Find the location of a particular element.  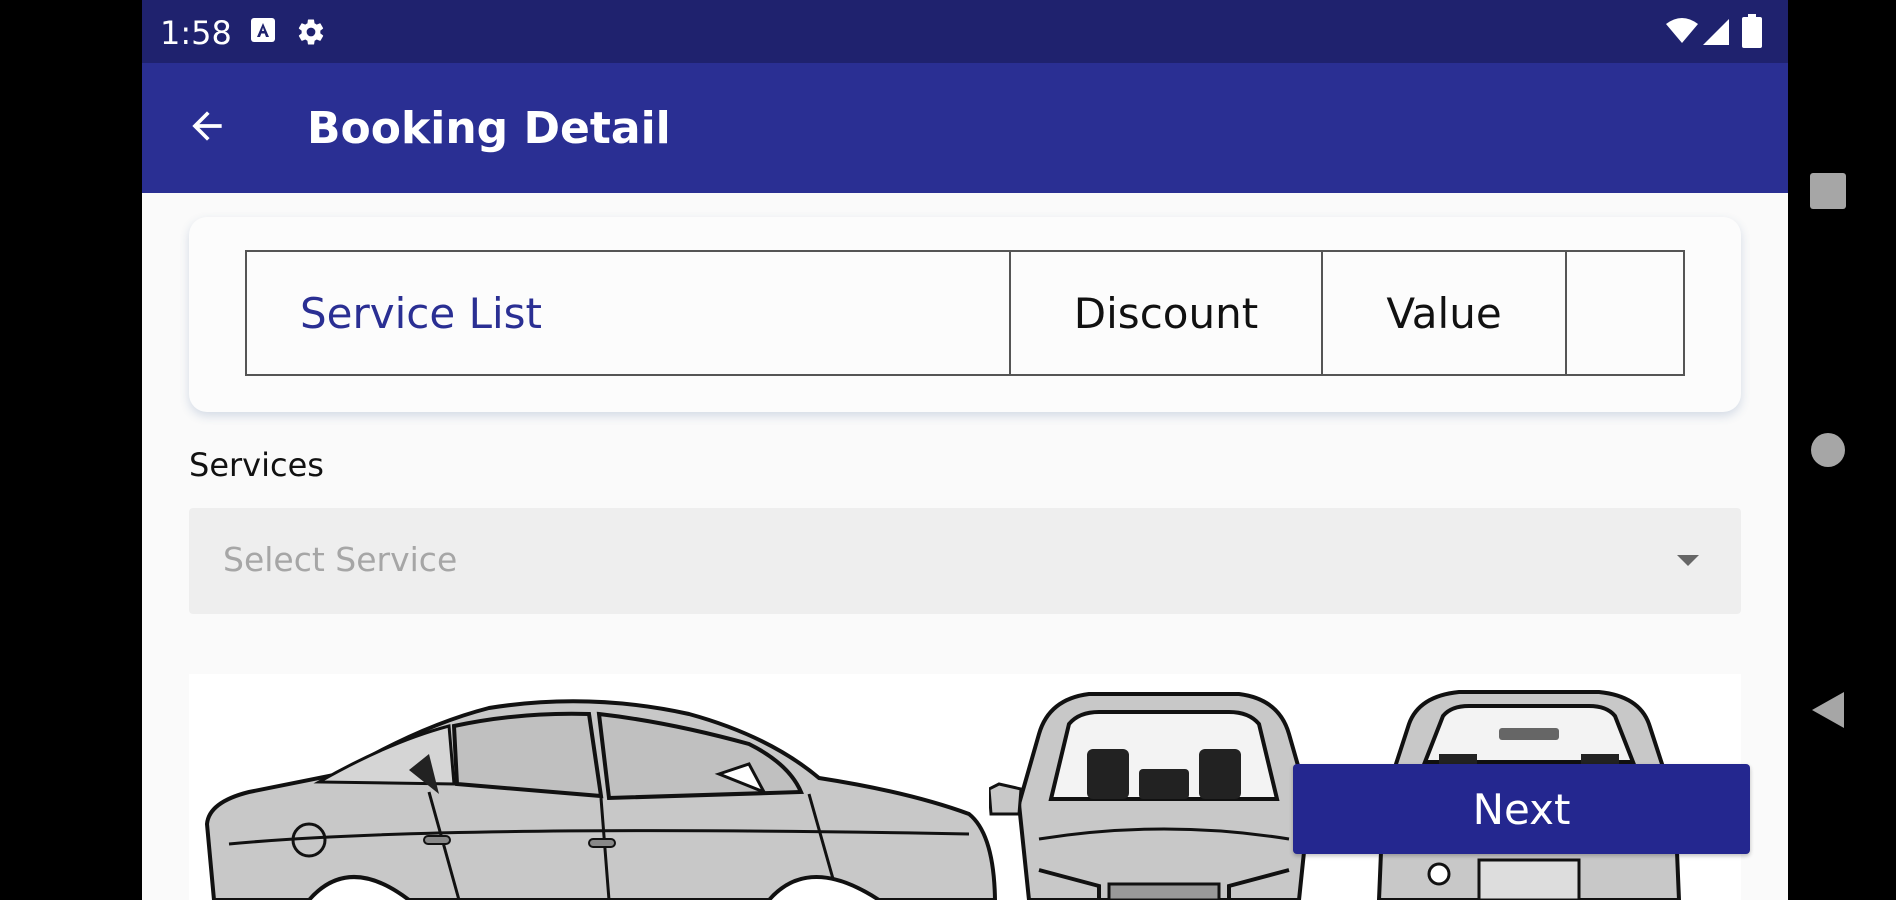

home-icon is located at coordinates (1828, 452).